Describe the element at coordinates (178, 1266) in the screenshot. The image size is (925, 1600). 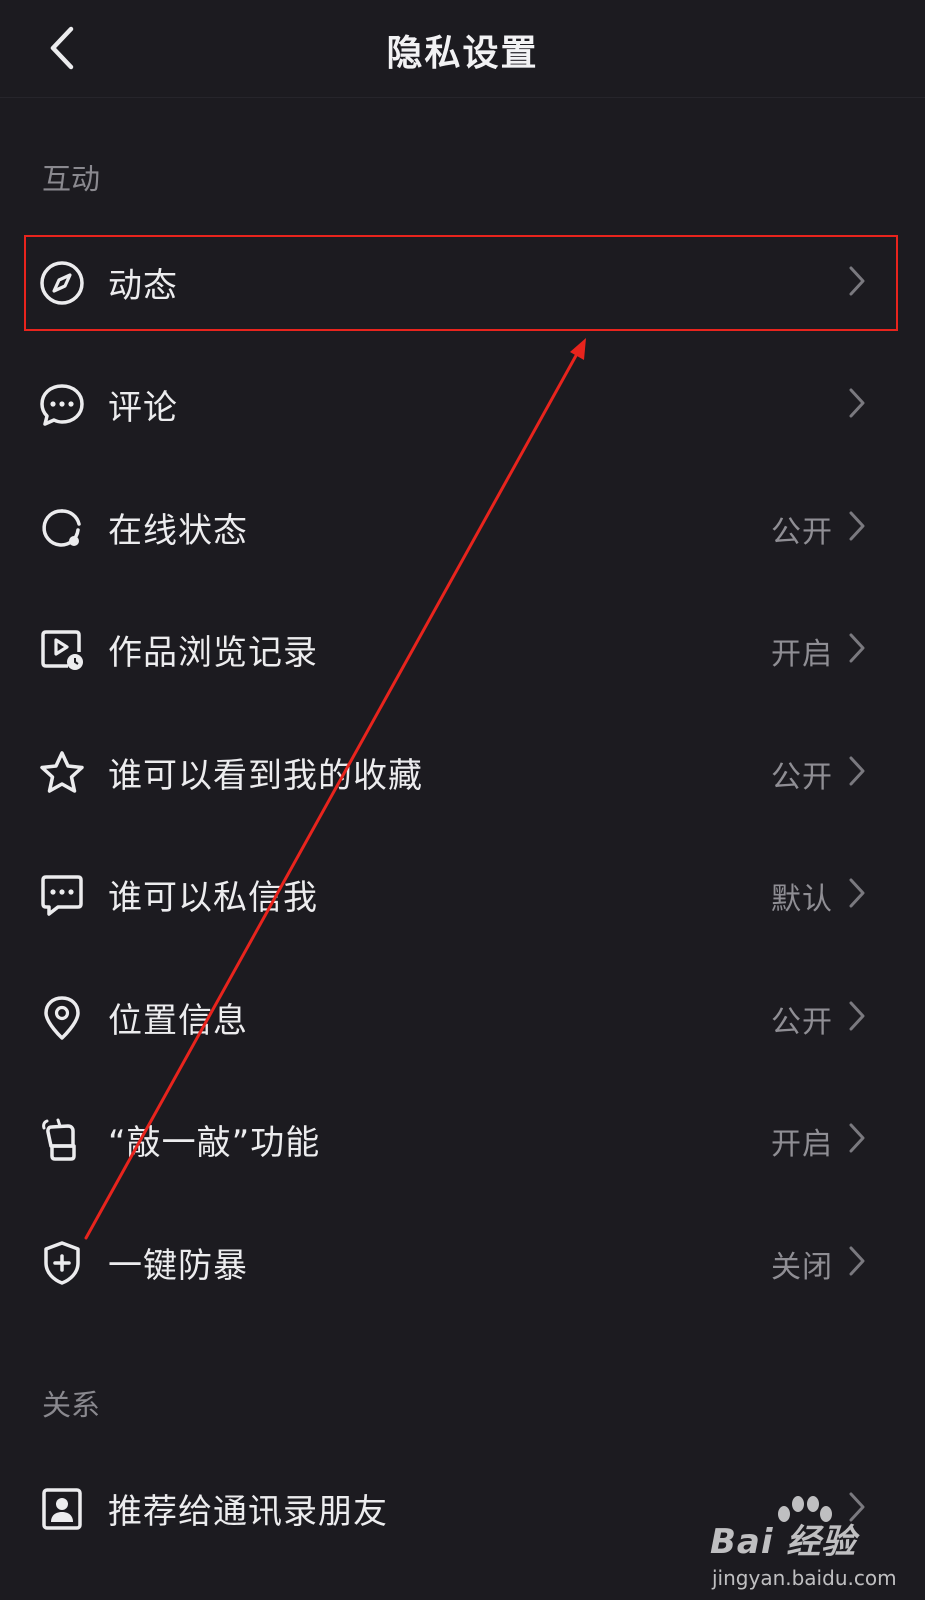
I see `setting-label: 一键防暴` at that location.